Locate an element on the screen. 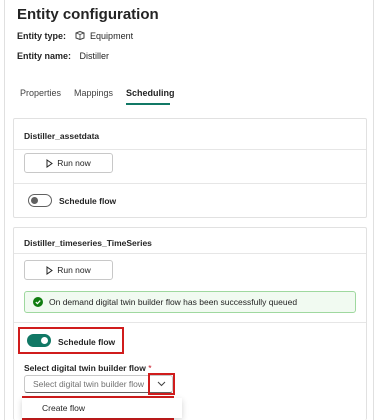 This screenshot has height=420, width=378. entity-type-value: Equipment is located at coordinates (112, 36).